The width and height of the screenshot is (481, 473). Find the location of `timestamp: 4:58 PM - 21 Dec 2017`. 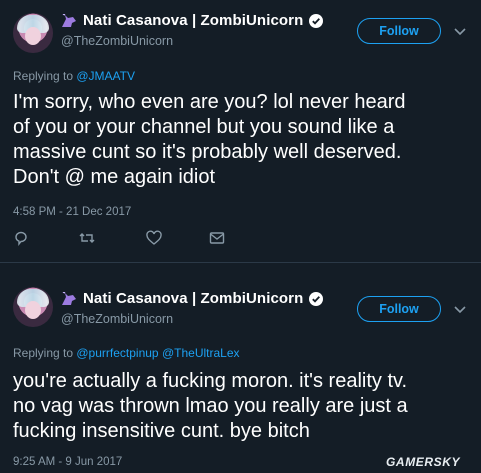

timestamp: 4:58 PM - 21 Dec 2017 is located at coordinates (72, 212).